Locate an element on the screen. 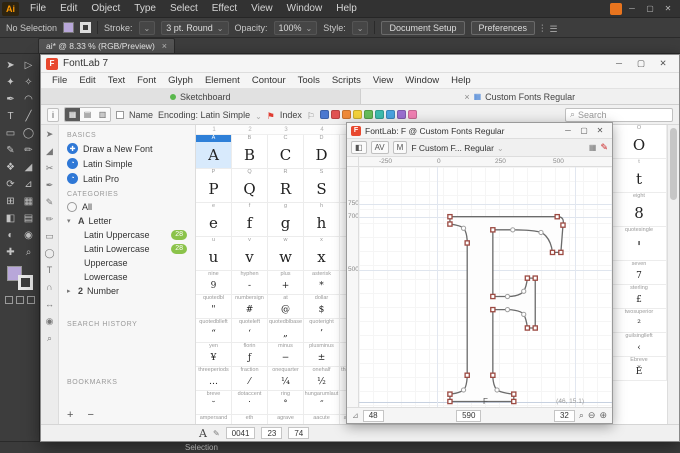 The width and height of the screenshot is (680, 453). maximize-icon: ▢ is located at coordinates (641, 63).